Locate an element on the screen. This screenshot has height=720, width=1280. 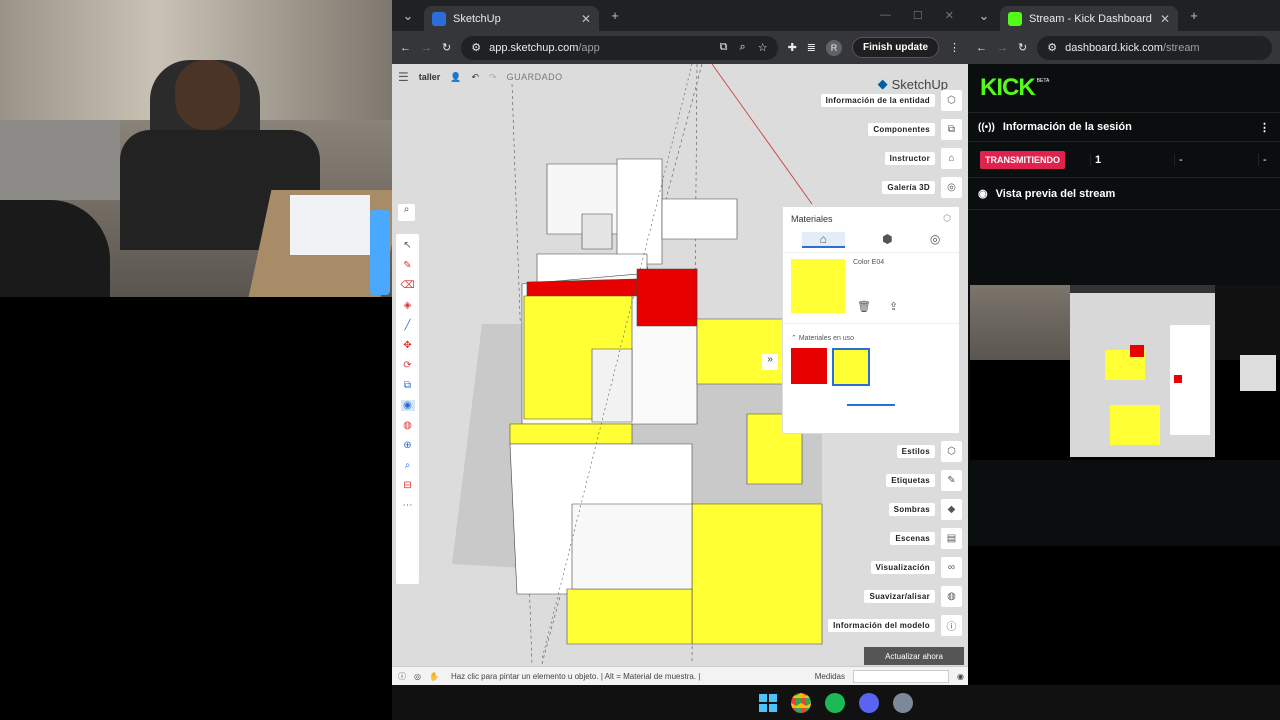
reading-list-icon: ≣ is located at coordinates (811, 47).